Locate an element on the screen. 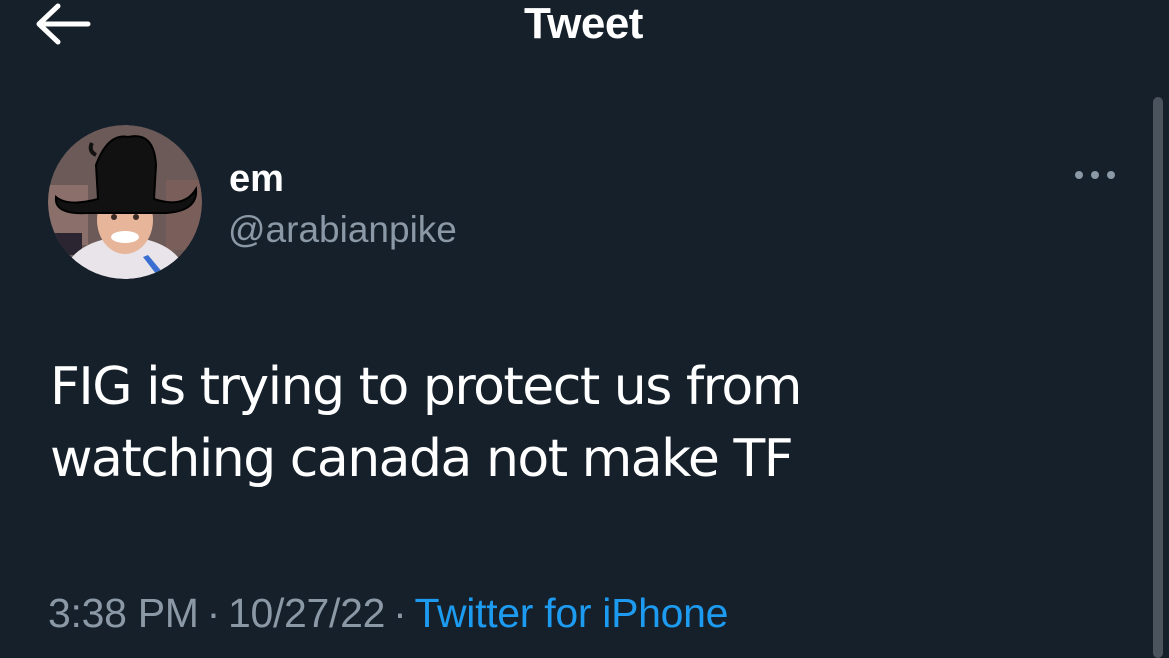 The width and height of the screenshot is (1169, 658). top-bar: Tweet is located at coordinates (584, 25).